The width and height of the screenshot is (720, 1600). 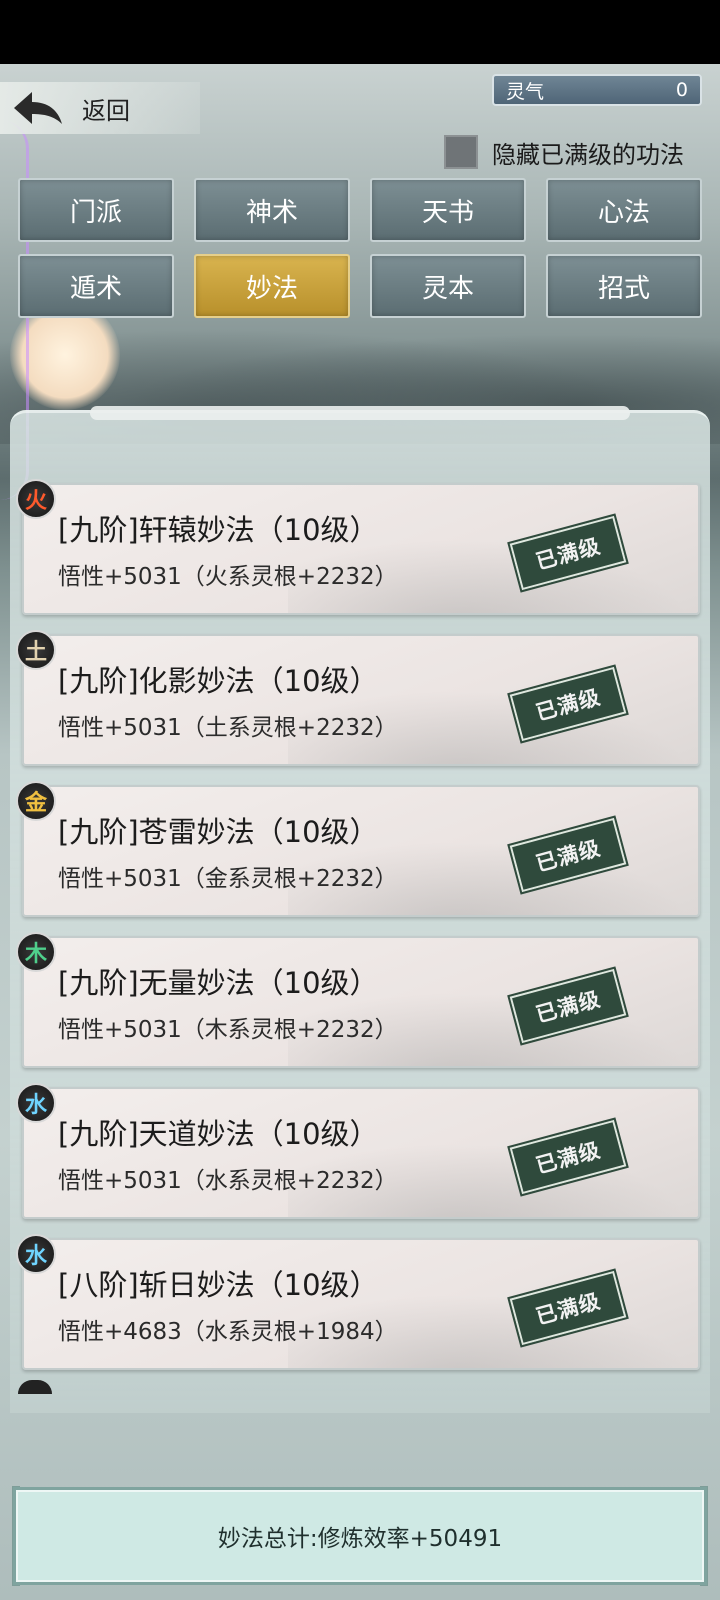 I want to click on skill-title: [九阶]化影妙法（10级）, so click(x=218, y=681).